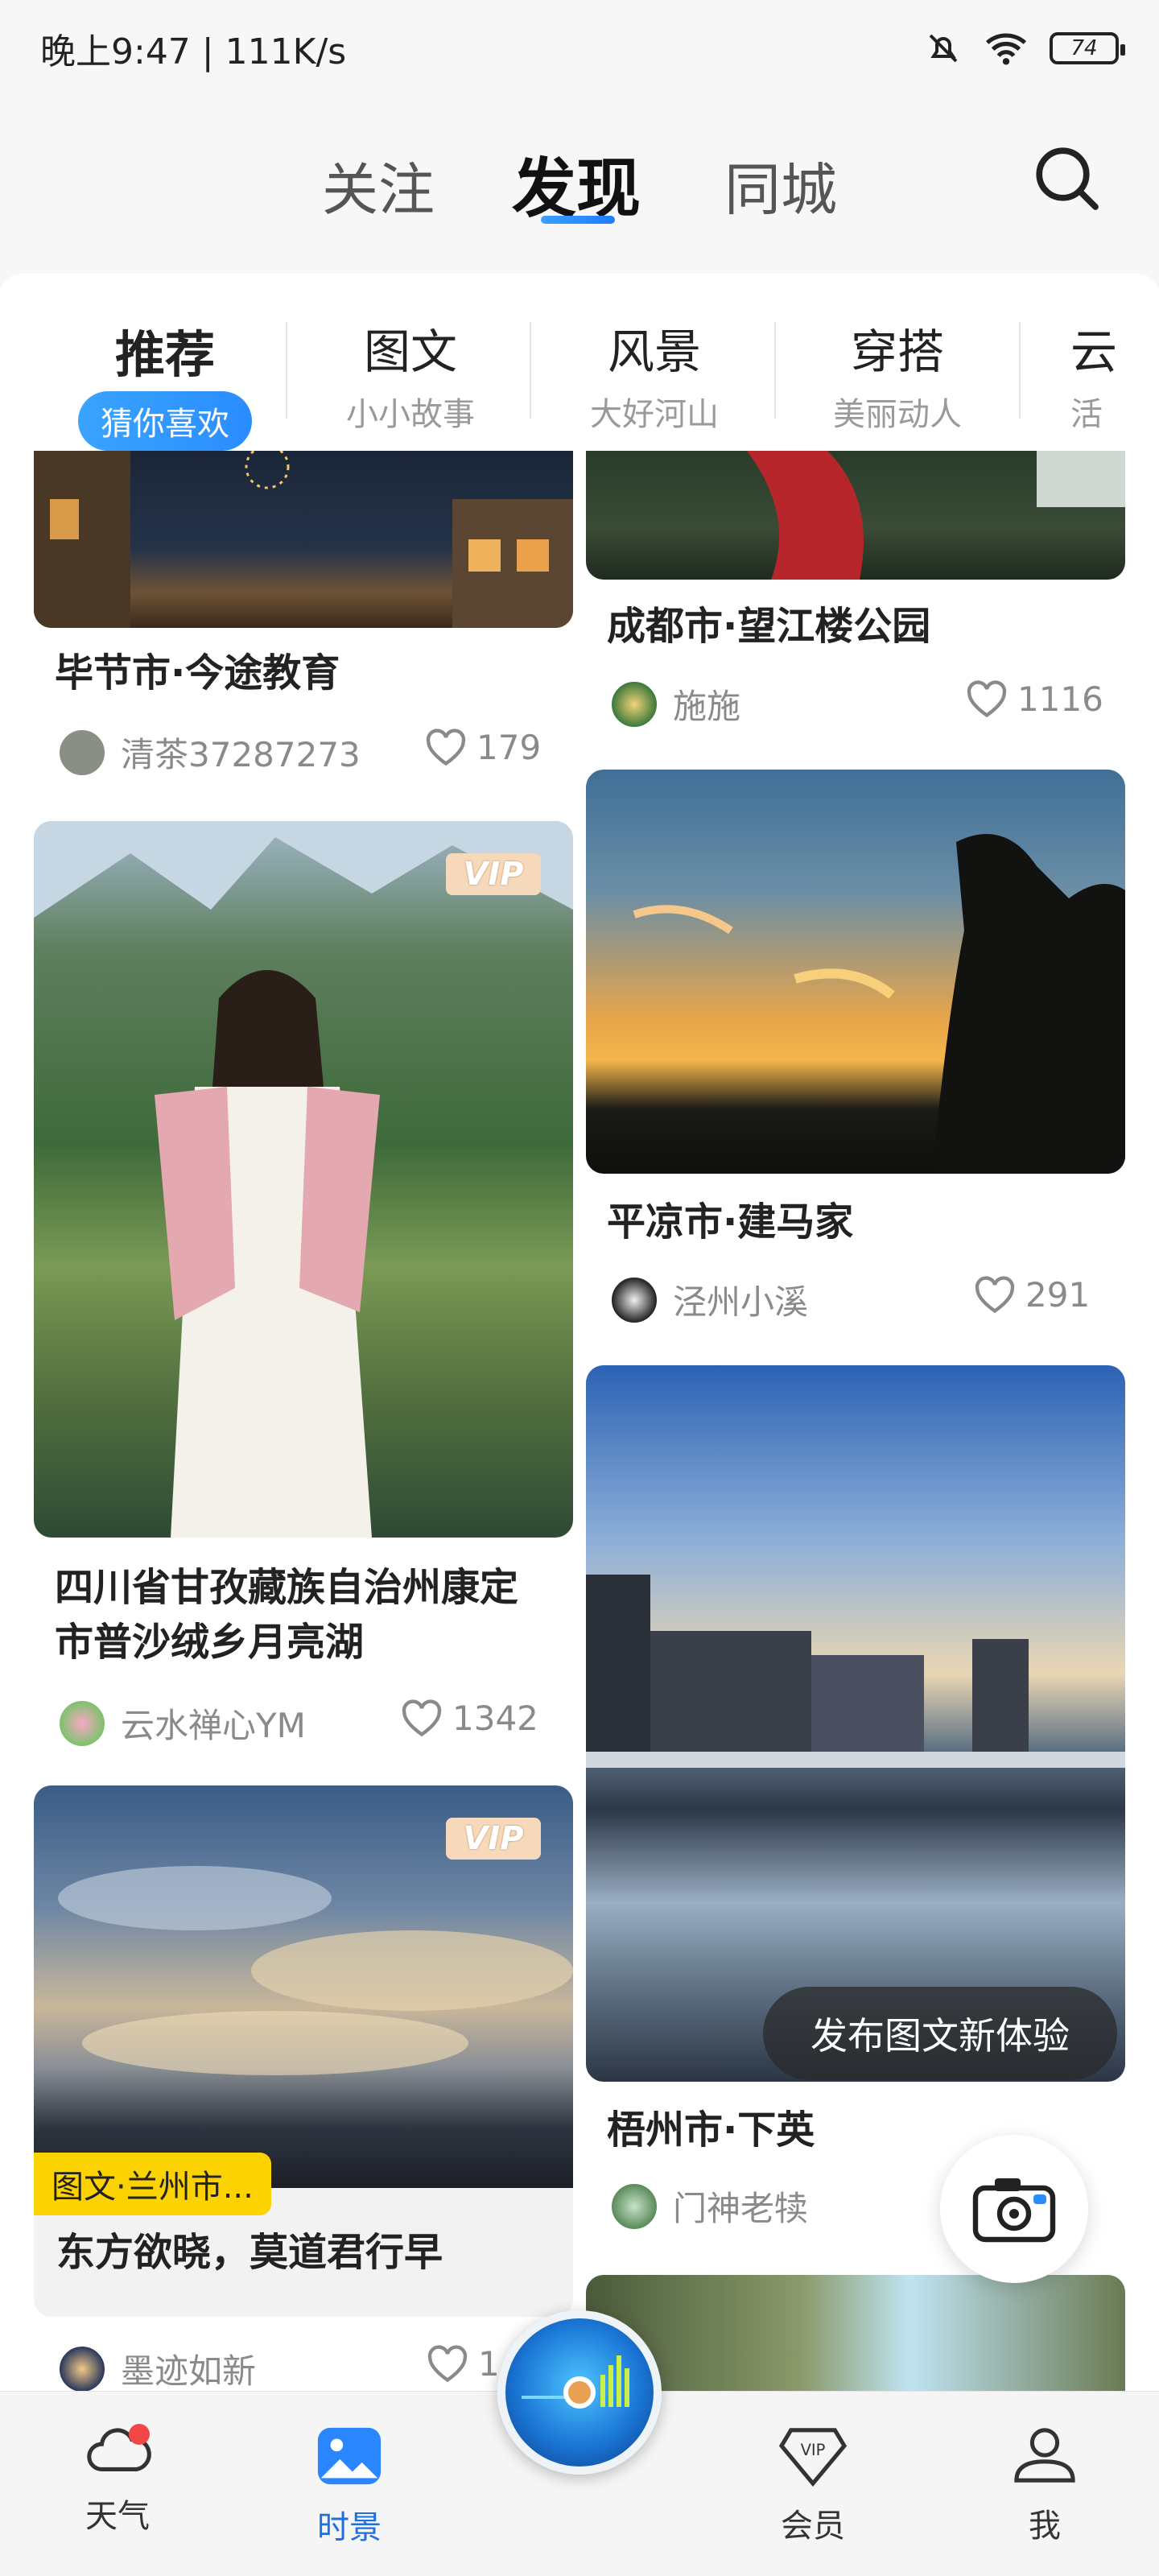  Describe the element at coordinates (1058, 1295) in the screenshot. I see `like-count: 291` at that location.